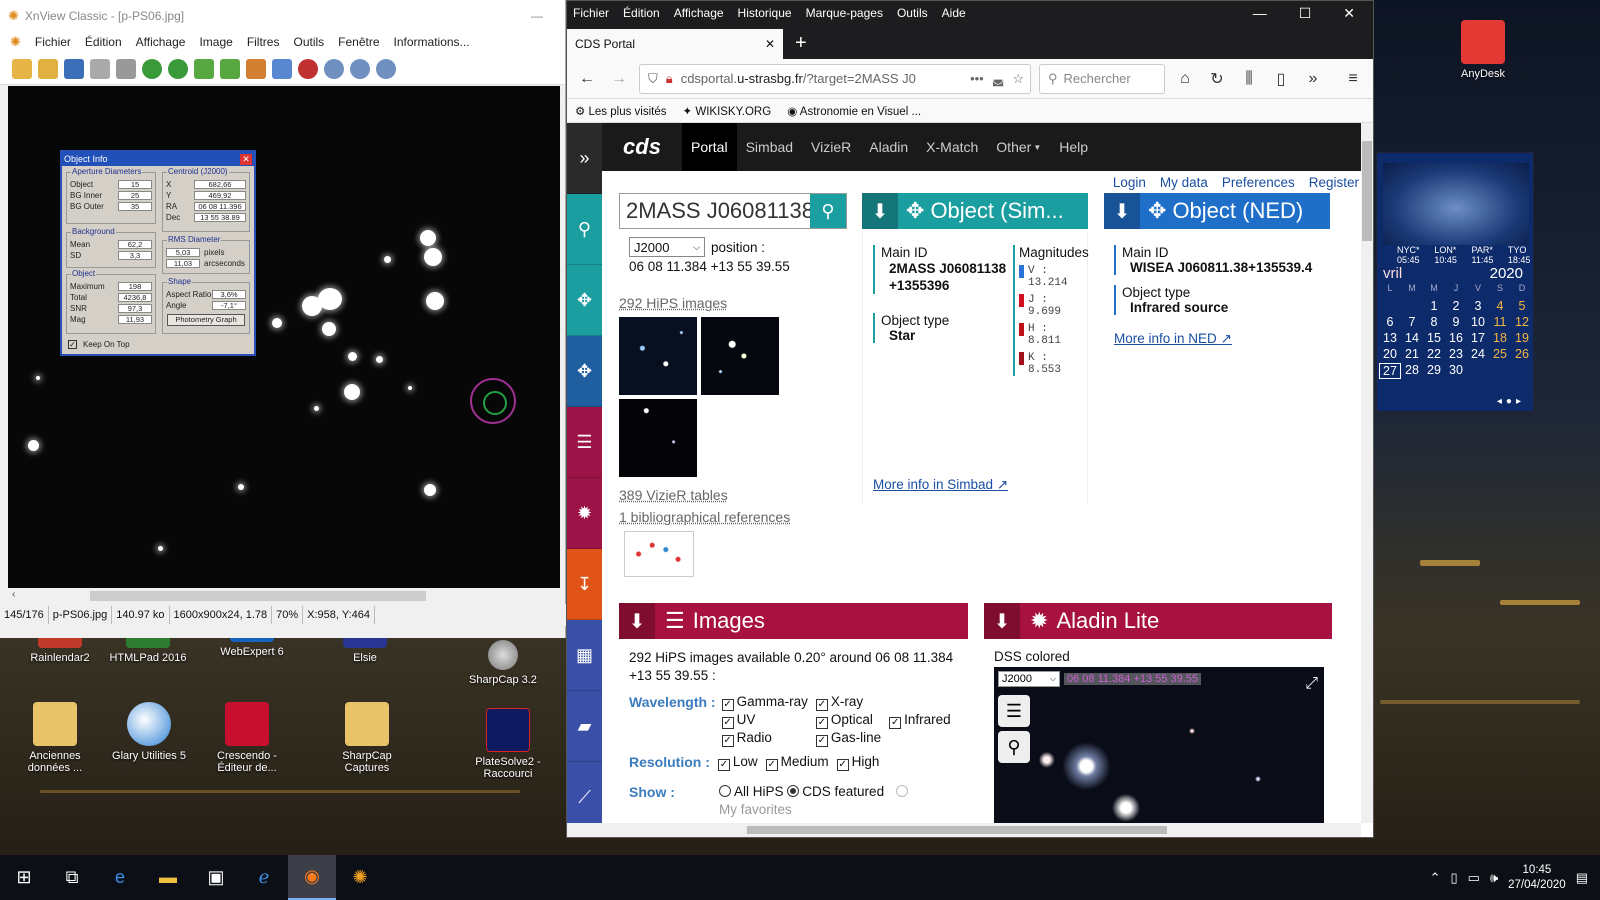 This screenshot has width=1600, height=900. I want to click on calendar-day: 3, so click(1478, 306).